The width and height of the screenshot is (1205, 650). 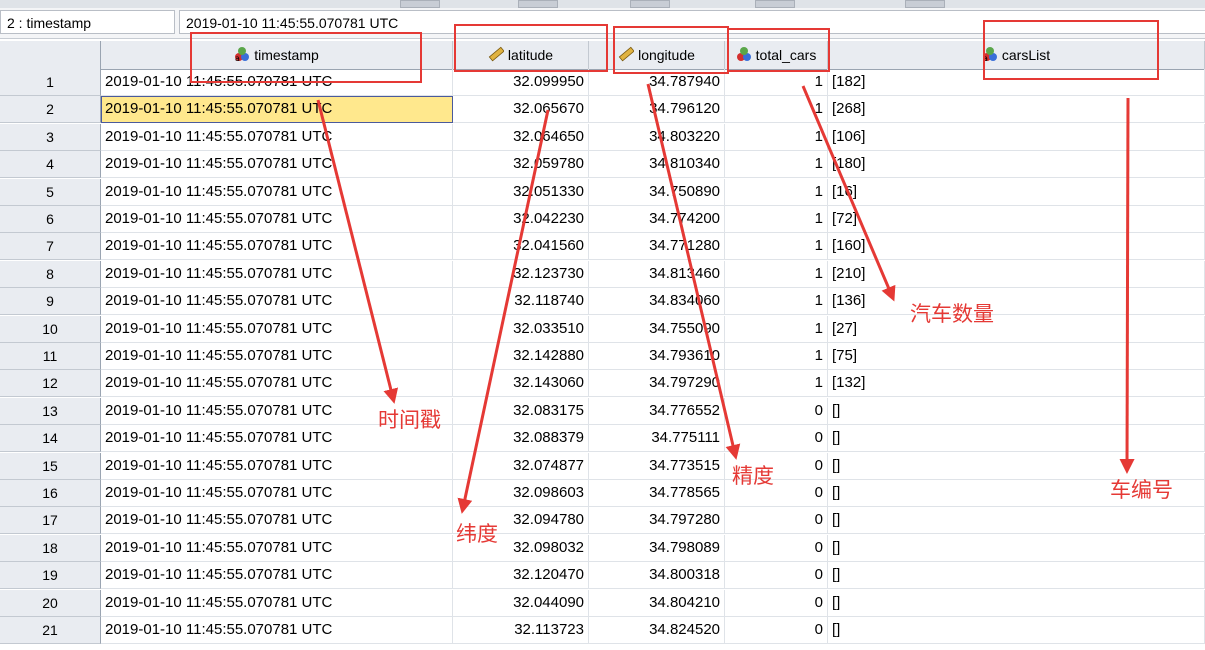 I want to click on row-header: 6, so click(x=50, y=219).